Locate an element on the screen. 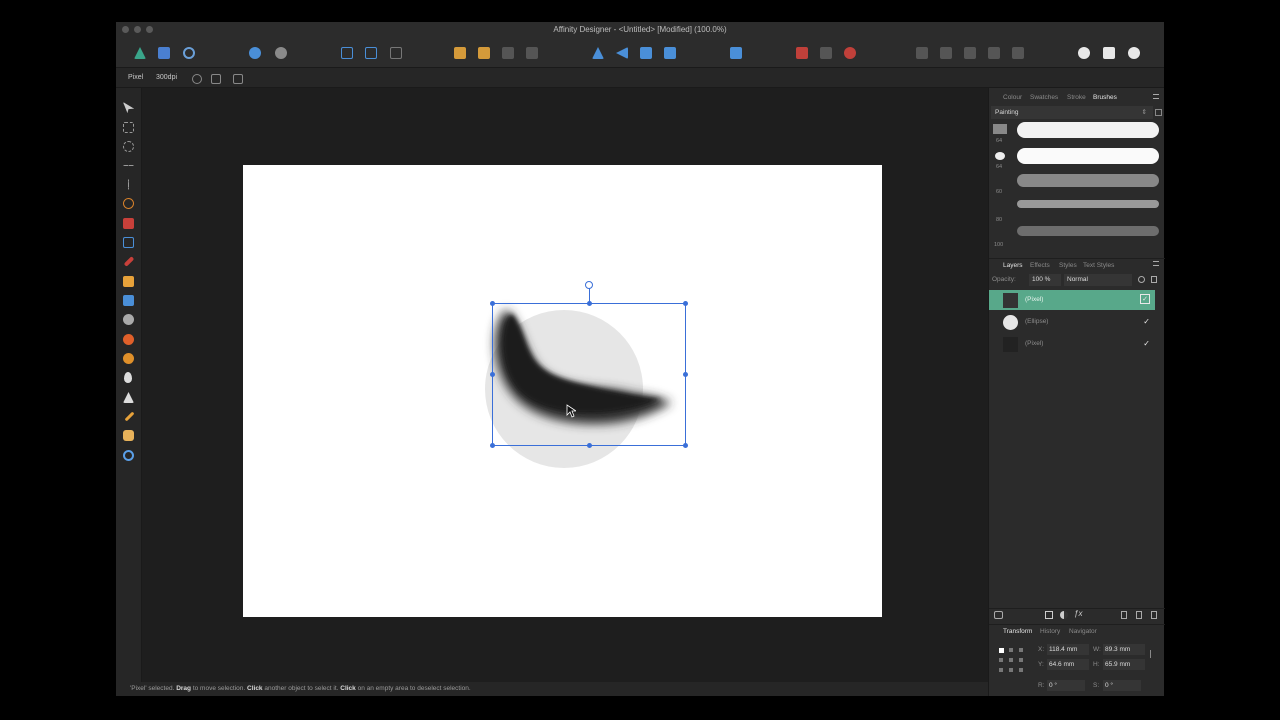  document-setup-icon is located at coordinates (255, 53).